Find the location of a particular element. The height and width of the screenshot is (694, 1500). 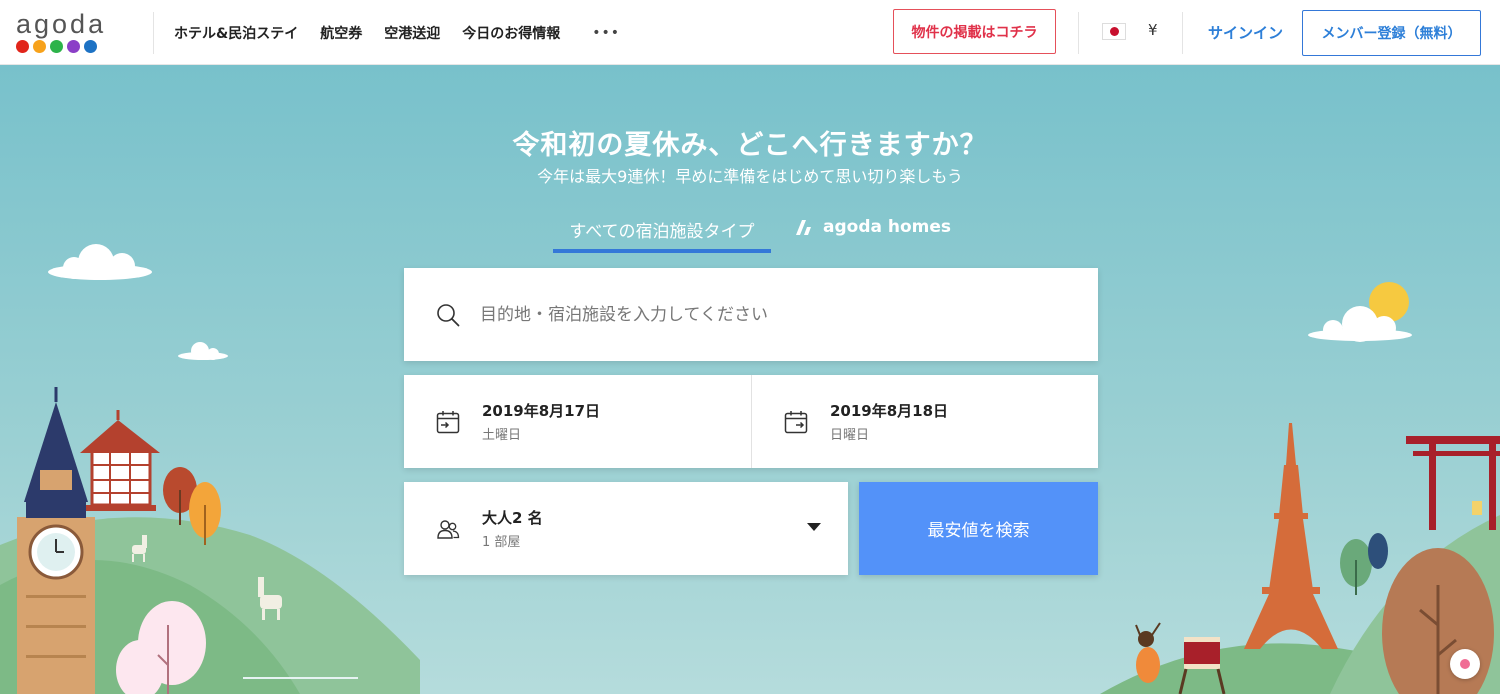

logo-dot-orange is located at coordinates (39, 46).